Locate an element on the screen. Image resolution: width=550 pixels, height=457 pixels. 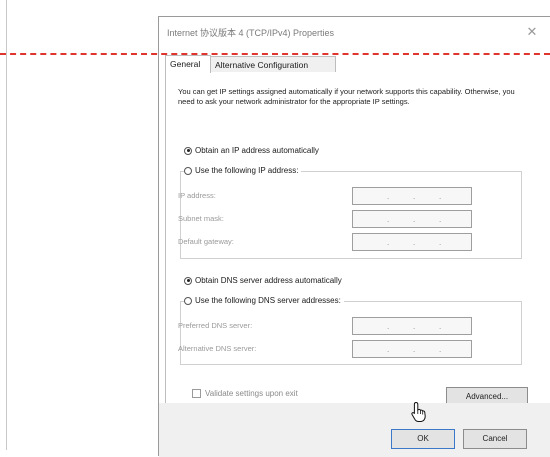
radio-obtain-ip-auto: Obtain an IP address automatically is located at coordinates (253, 151).